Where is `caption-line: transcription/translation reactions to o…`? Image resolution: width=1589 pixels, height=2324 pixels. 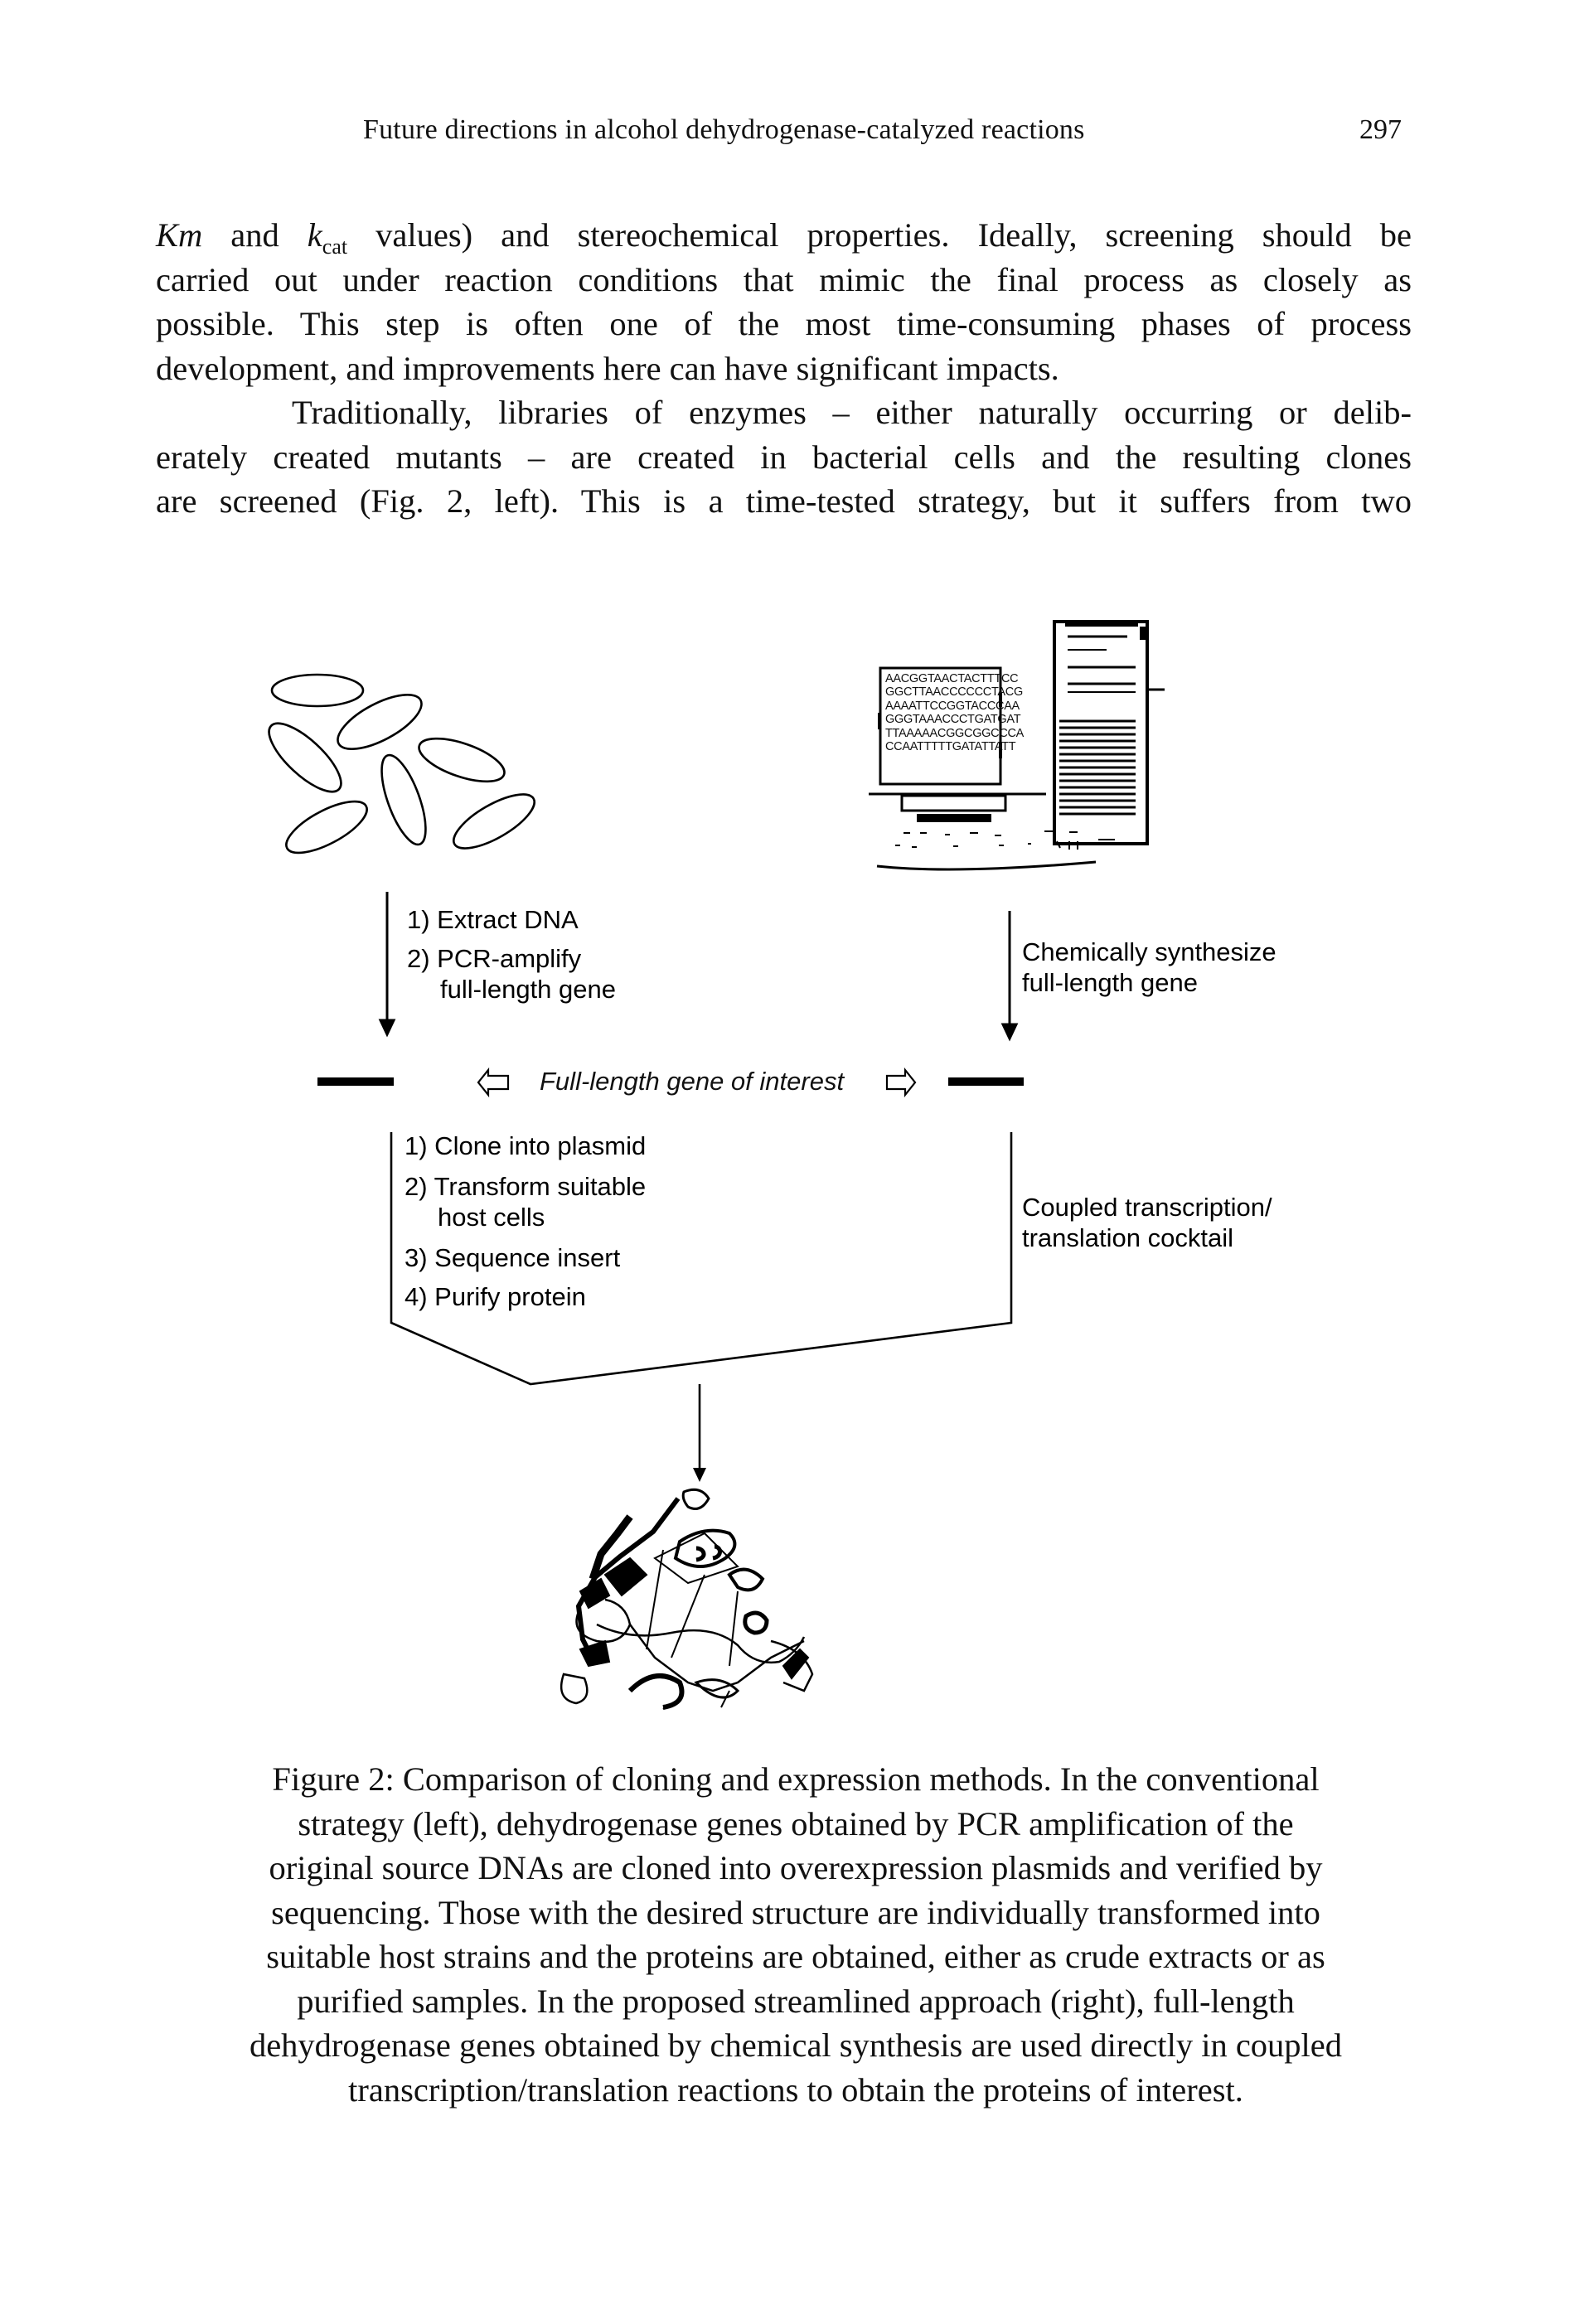 caption-line: transcription/translation reactions to o… is located at coordinates (795, 2089).